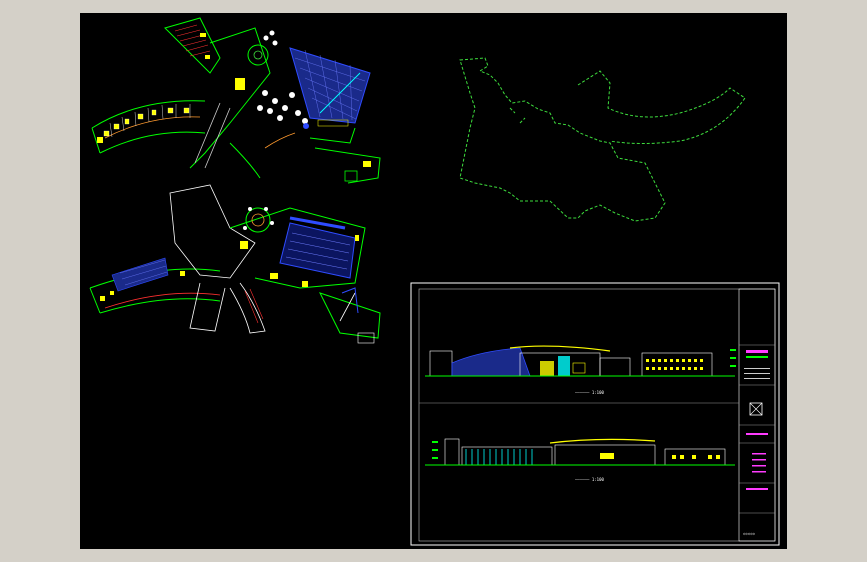  I want to click on elevation-caption-lower: —————— 1:100, so click(589, 479).